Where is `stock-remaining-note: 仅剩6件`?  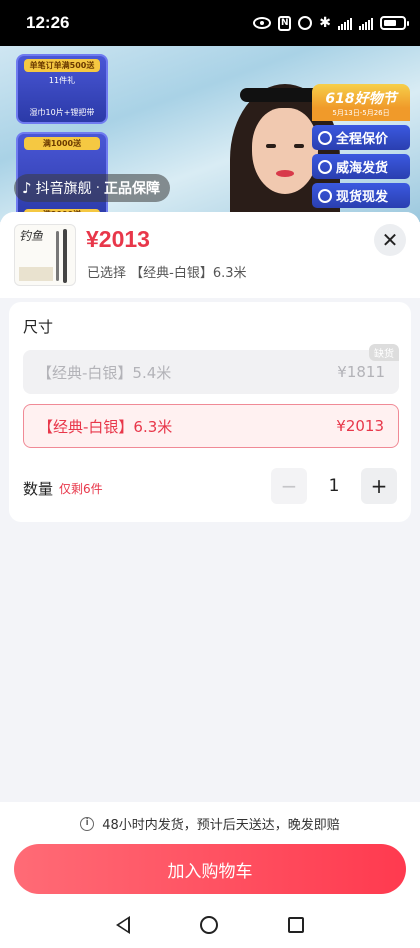
stock-remaining-note: 仅剩6件 is located at coordinates (81, 489).